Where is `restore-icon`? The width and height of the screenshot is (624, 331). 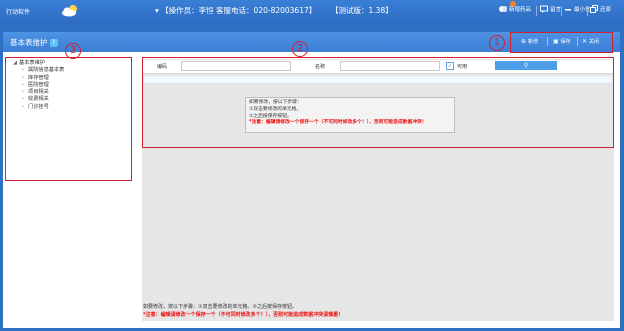
restore-icon is located at coordinates (594, 9).